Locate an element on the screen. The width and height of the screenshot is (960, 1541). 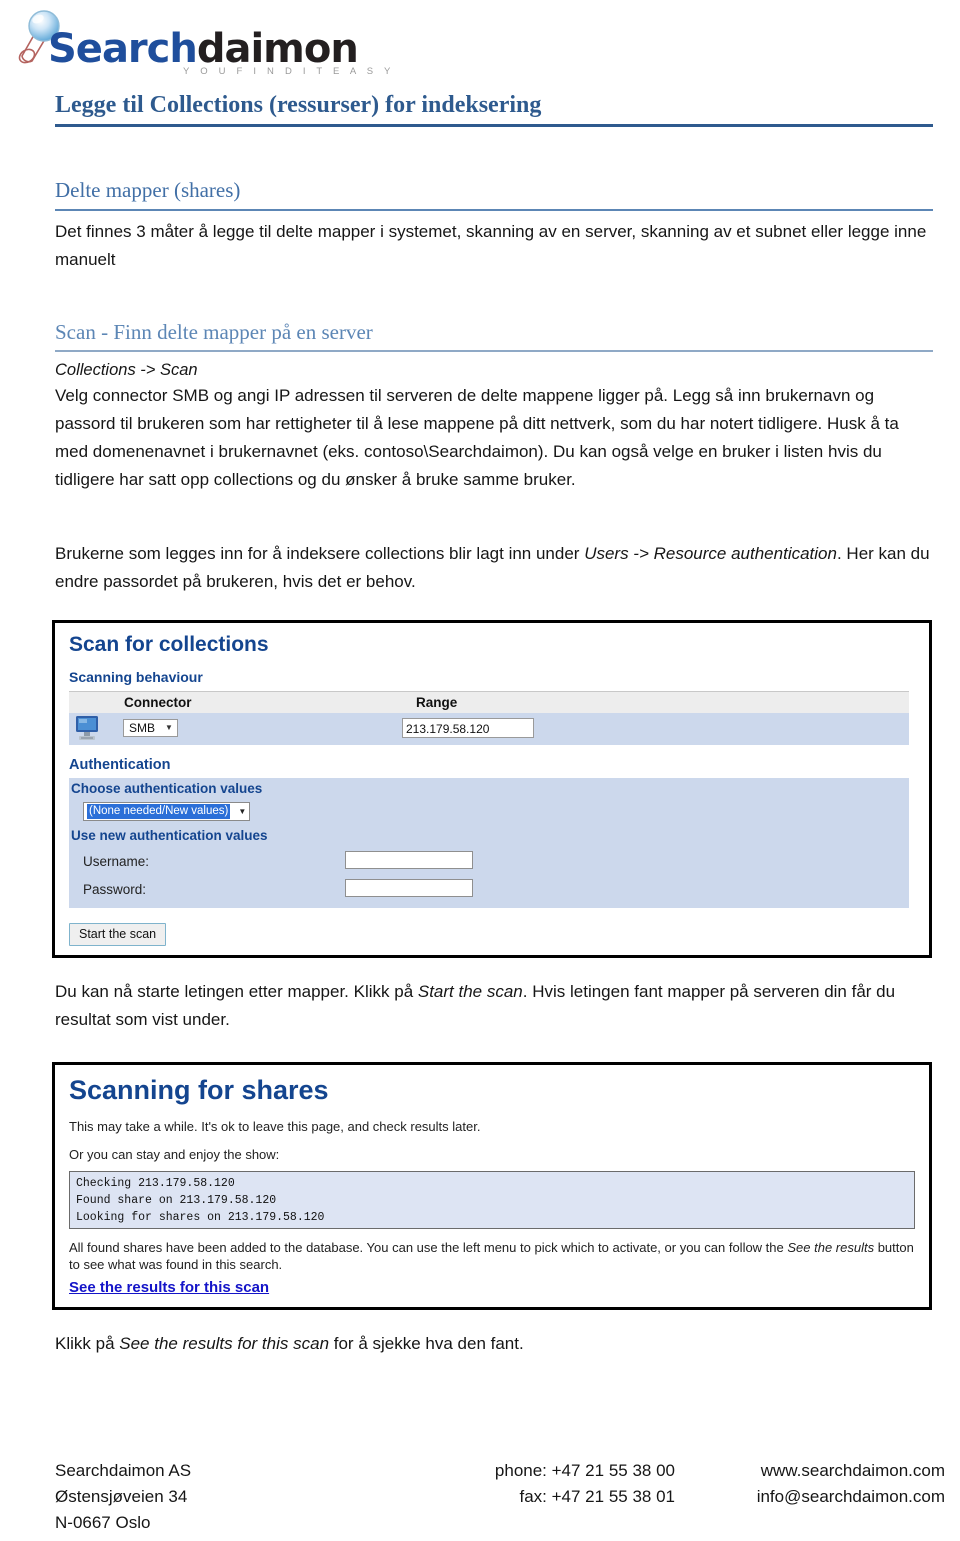
authentication-heading: Authentication is located at coordinates (120, 765).